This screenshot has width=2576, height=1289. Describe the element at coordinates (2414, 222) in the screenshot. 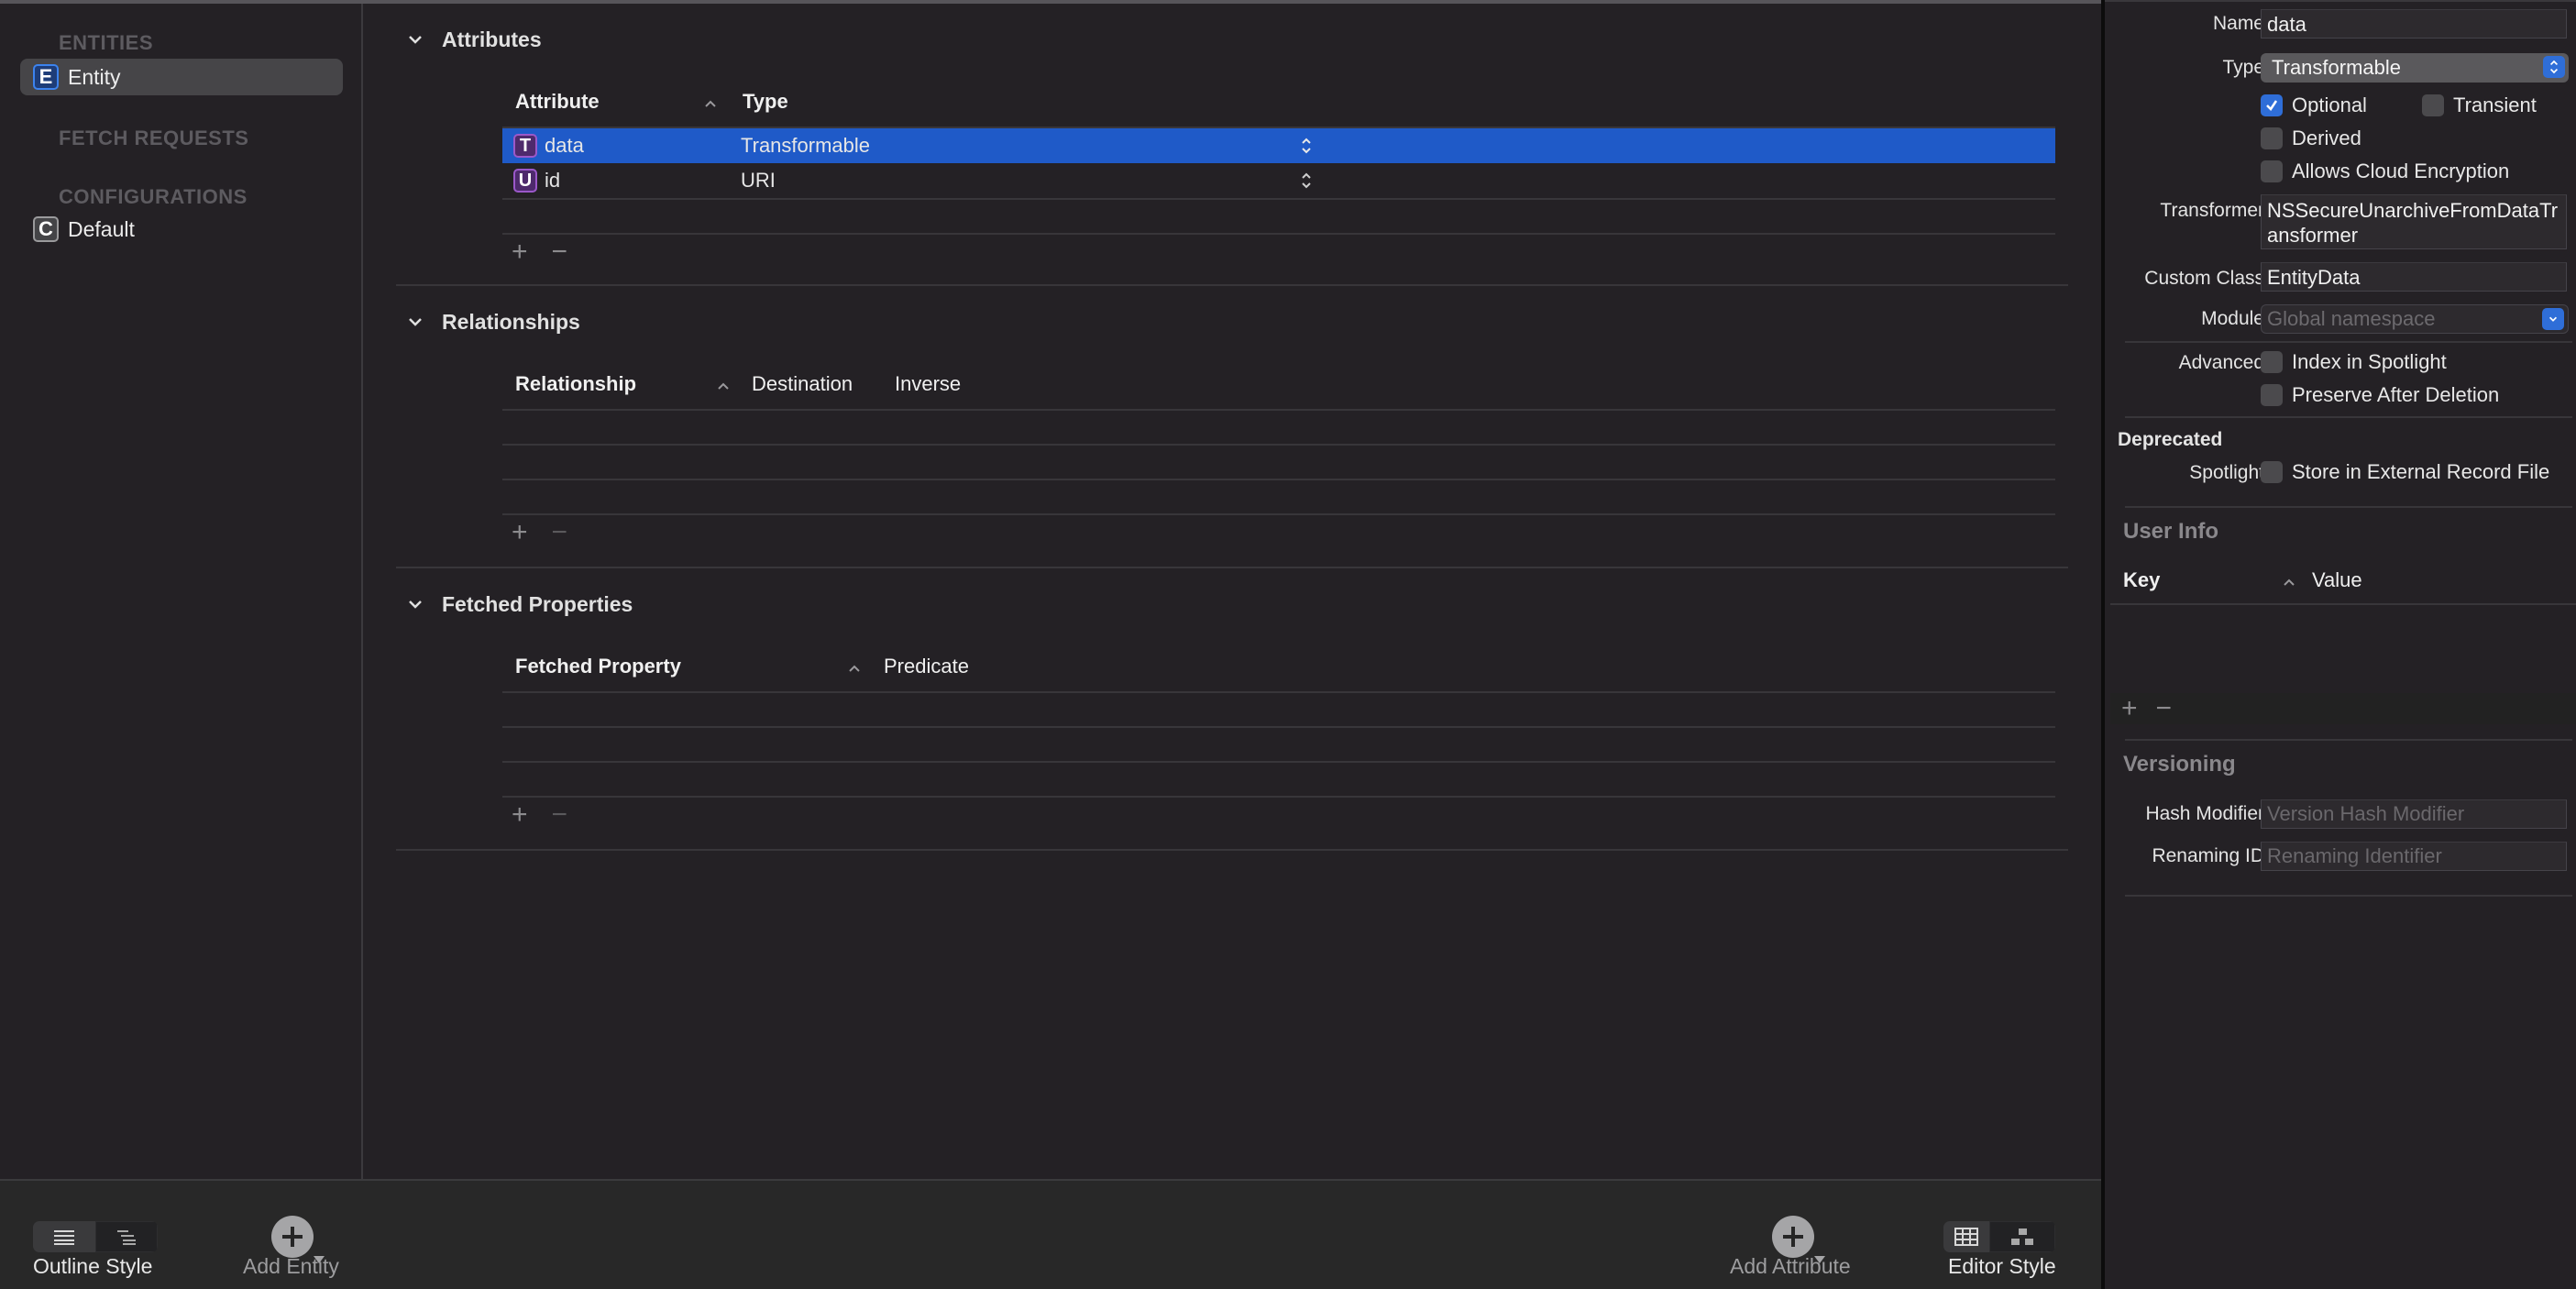

I see `transformer-field: NSSecureUnarchiveFromDataTransformer` at that location.